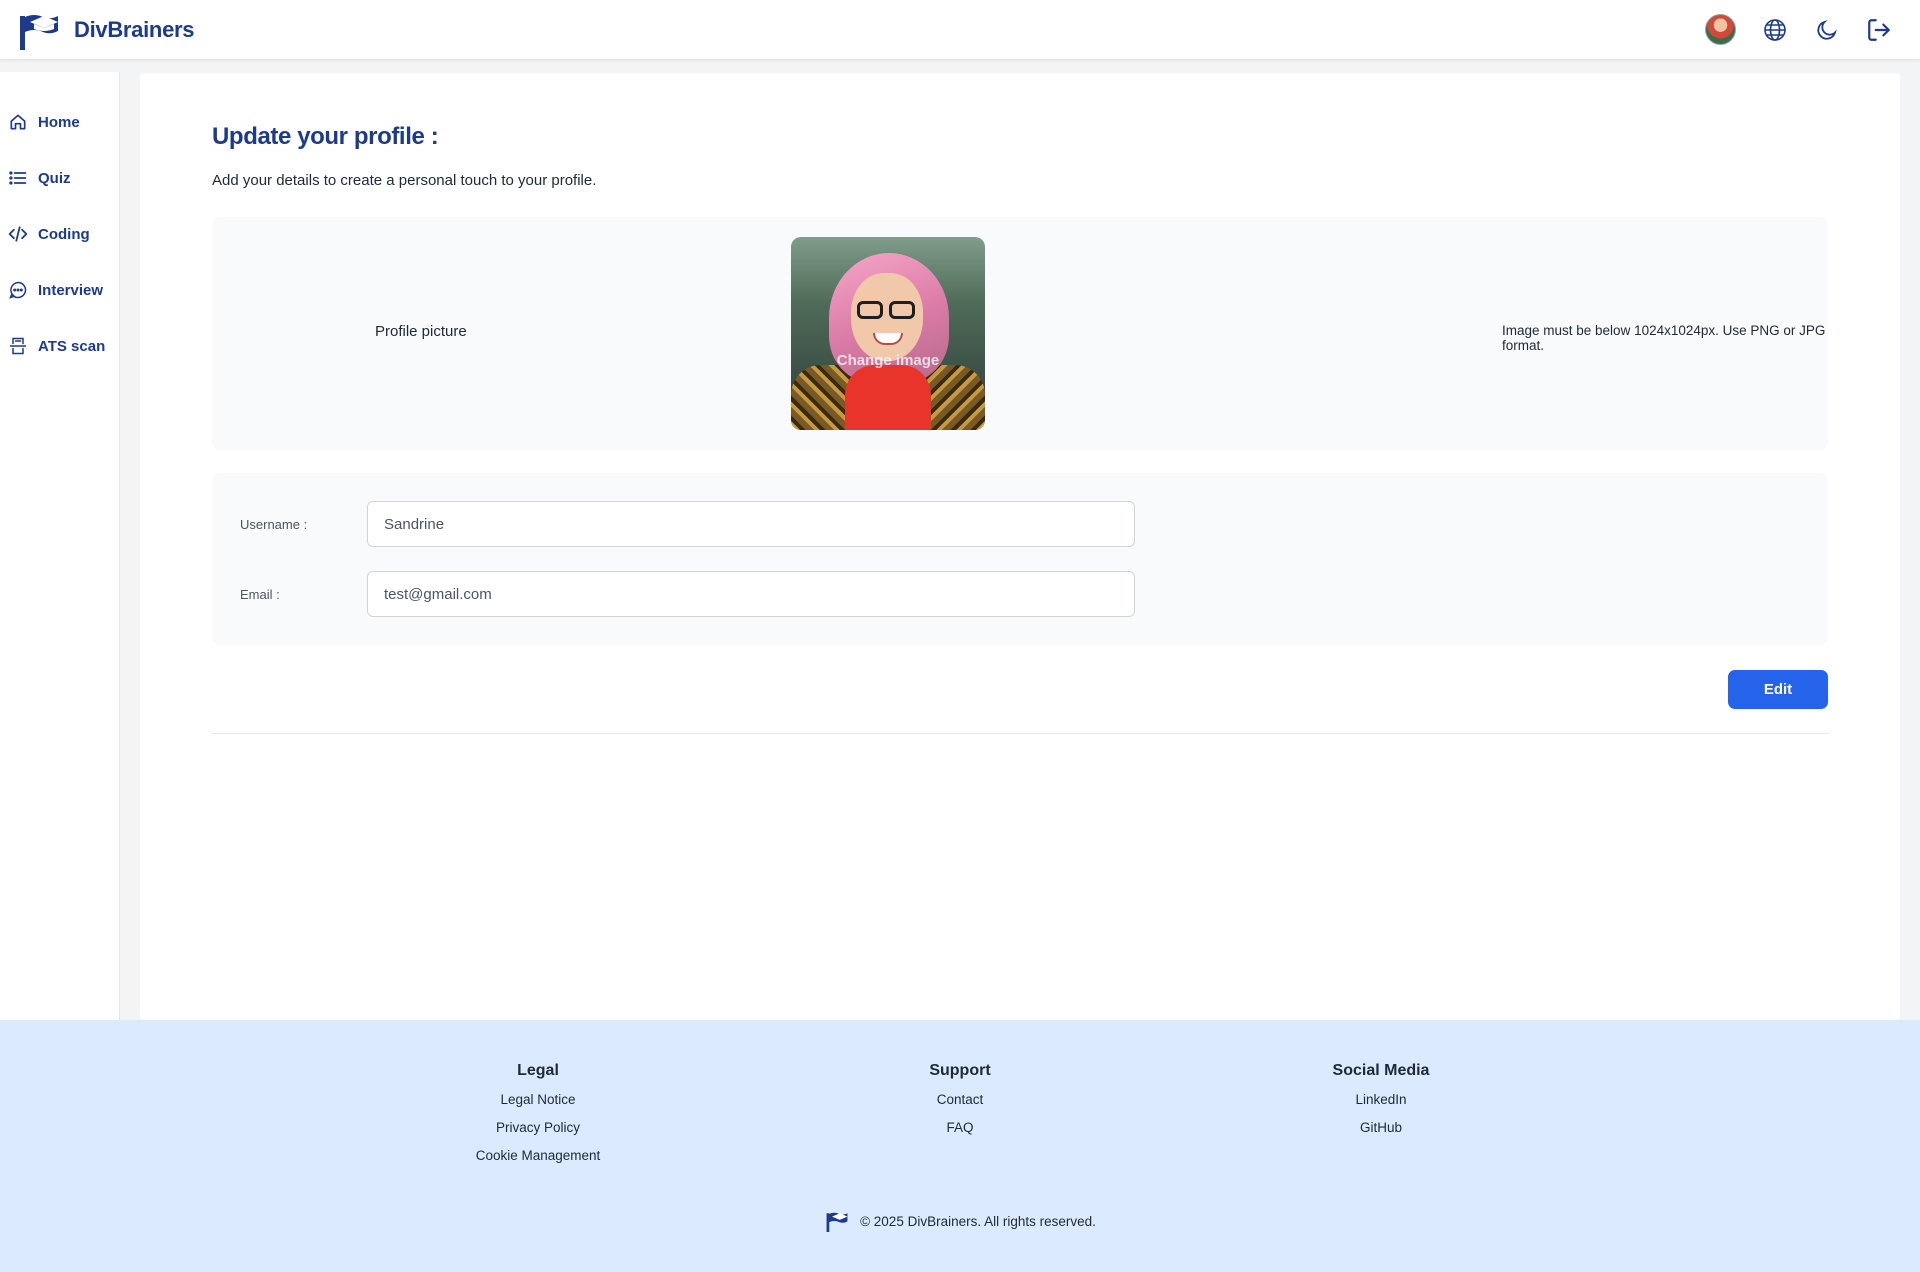  I want to click on sidebar-item-coding: Coding, so click(49, 234).